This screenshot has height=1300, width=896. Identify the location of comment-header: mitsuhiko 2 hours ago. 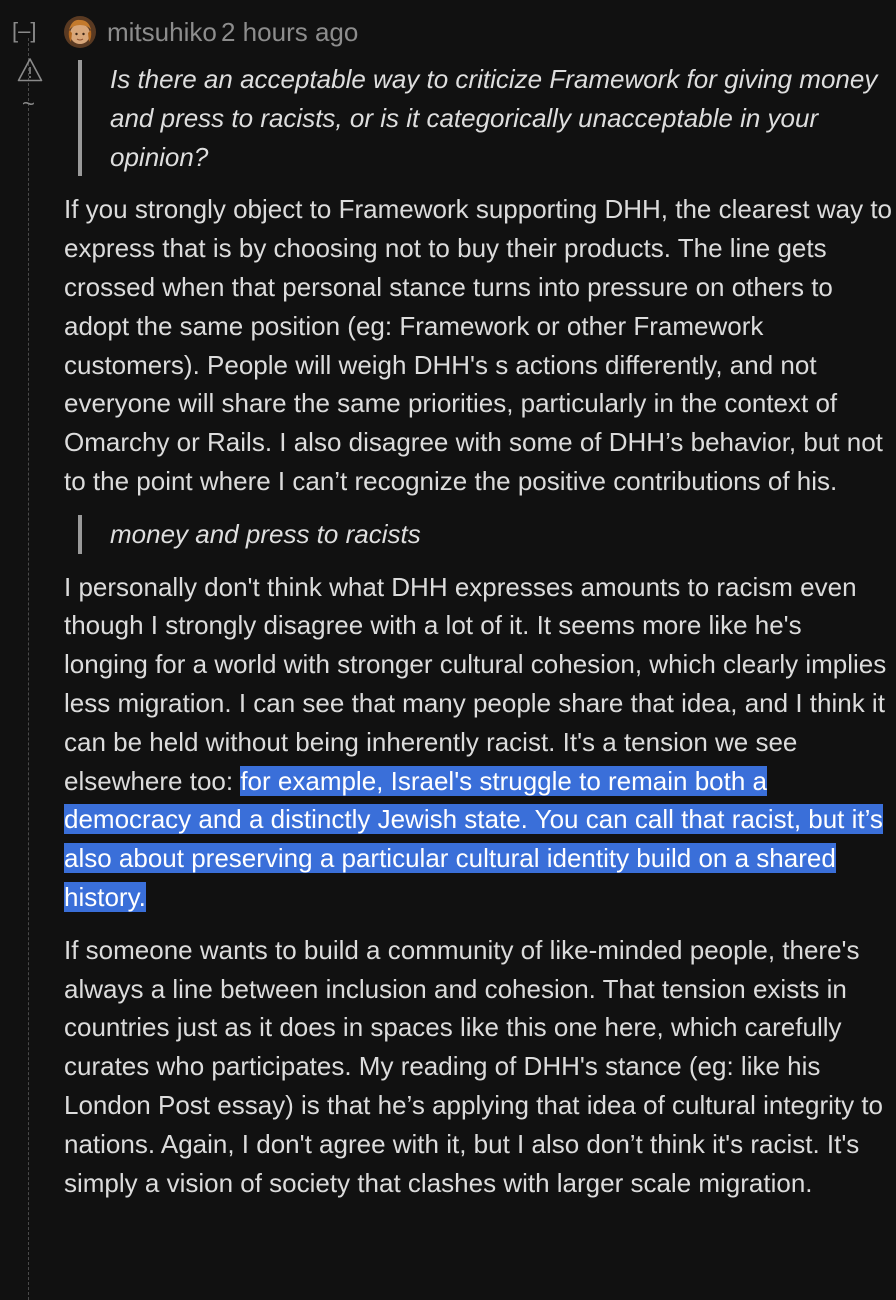
(478, 29).